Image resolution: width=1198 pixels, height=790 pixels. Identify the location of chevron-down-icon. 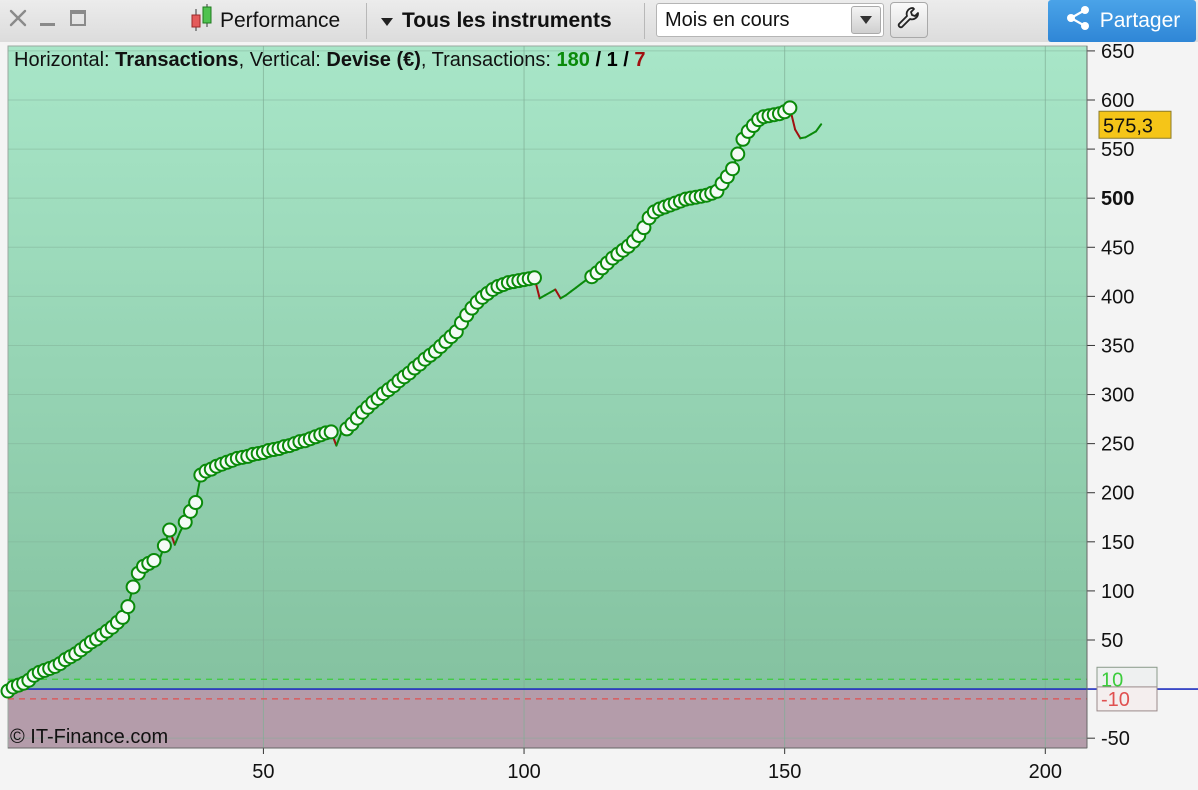
(866, 20).